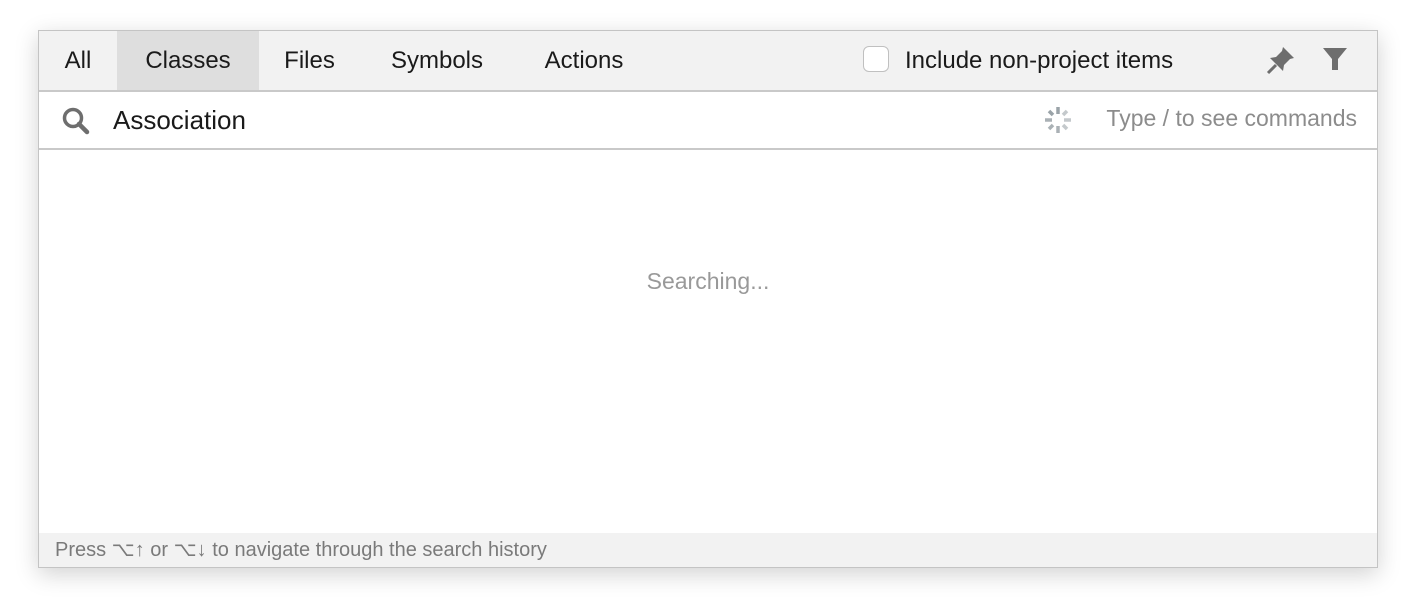 Image resolution: width=1416 pixels, height=614 pixels. What do you see at coordinates (437, 60) in the screenshot?
I see `tab-symbols: Symbols` at bounding box center [437, 60].